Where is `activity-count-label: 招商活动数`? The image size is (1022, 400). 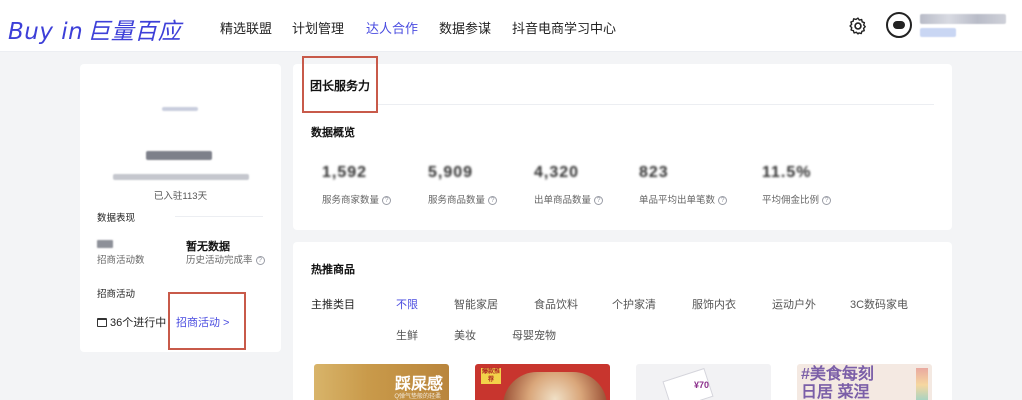
activity-count-label: 招商活动数 is located at coordinates (121, 260).